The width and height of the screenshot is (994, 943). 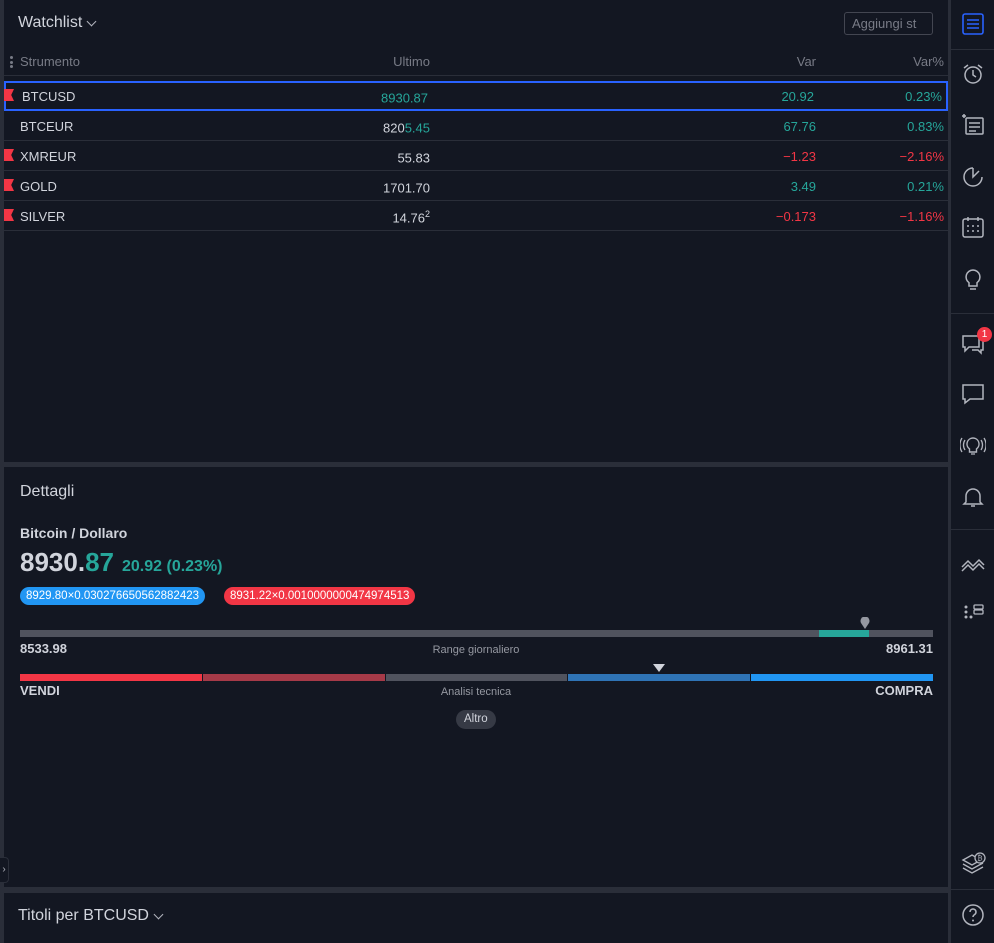 What do you see at coordinates (904, 690) in the screenshot?
I see `ta-buy-label: COMPRA` at bounding box center [904, 690].